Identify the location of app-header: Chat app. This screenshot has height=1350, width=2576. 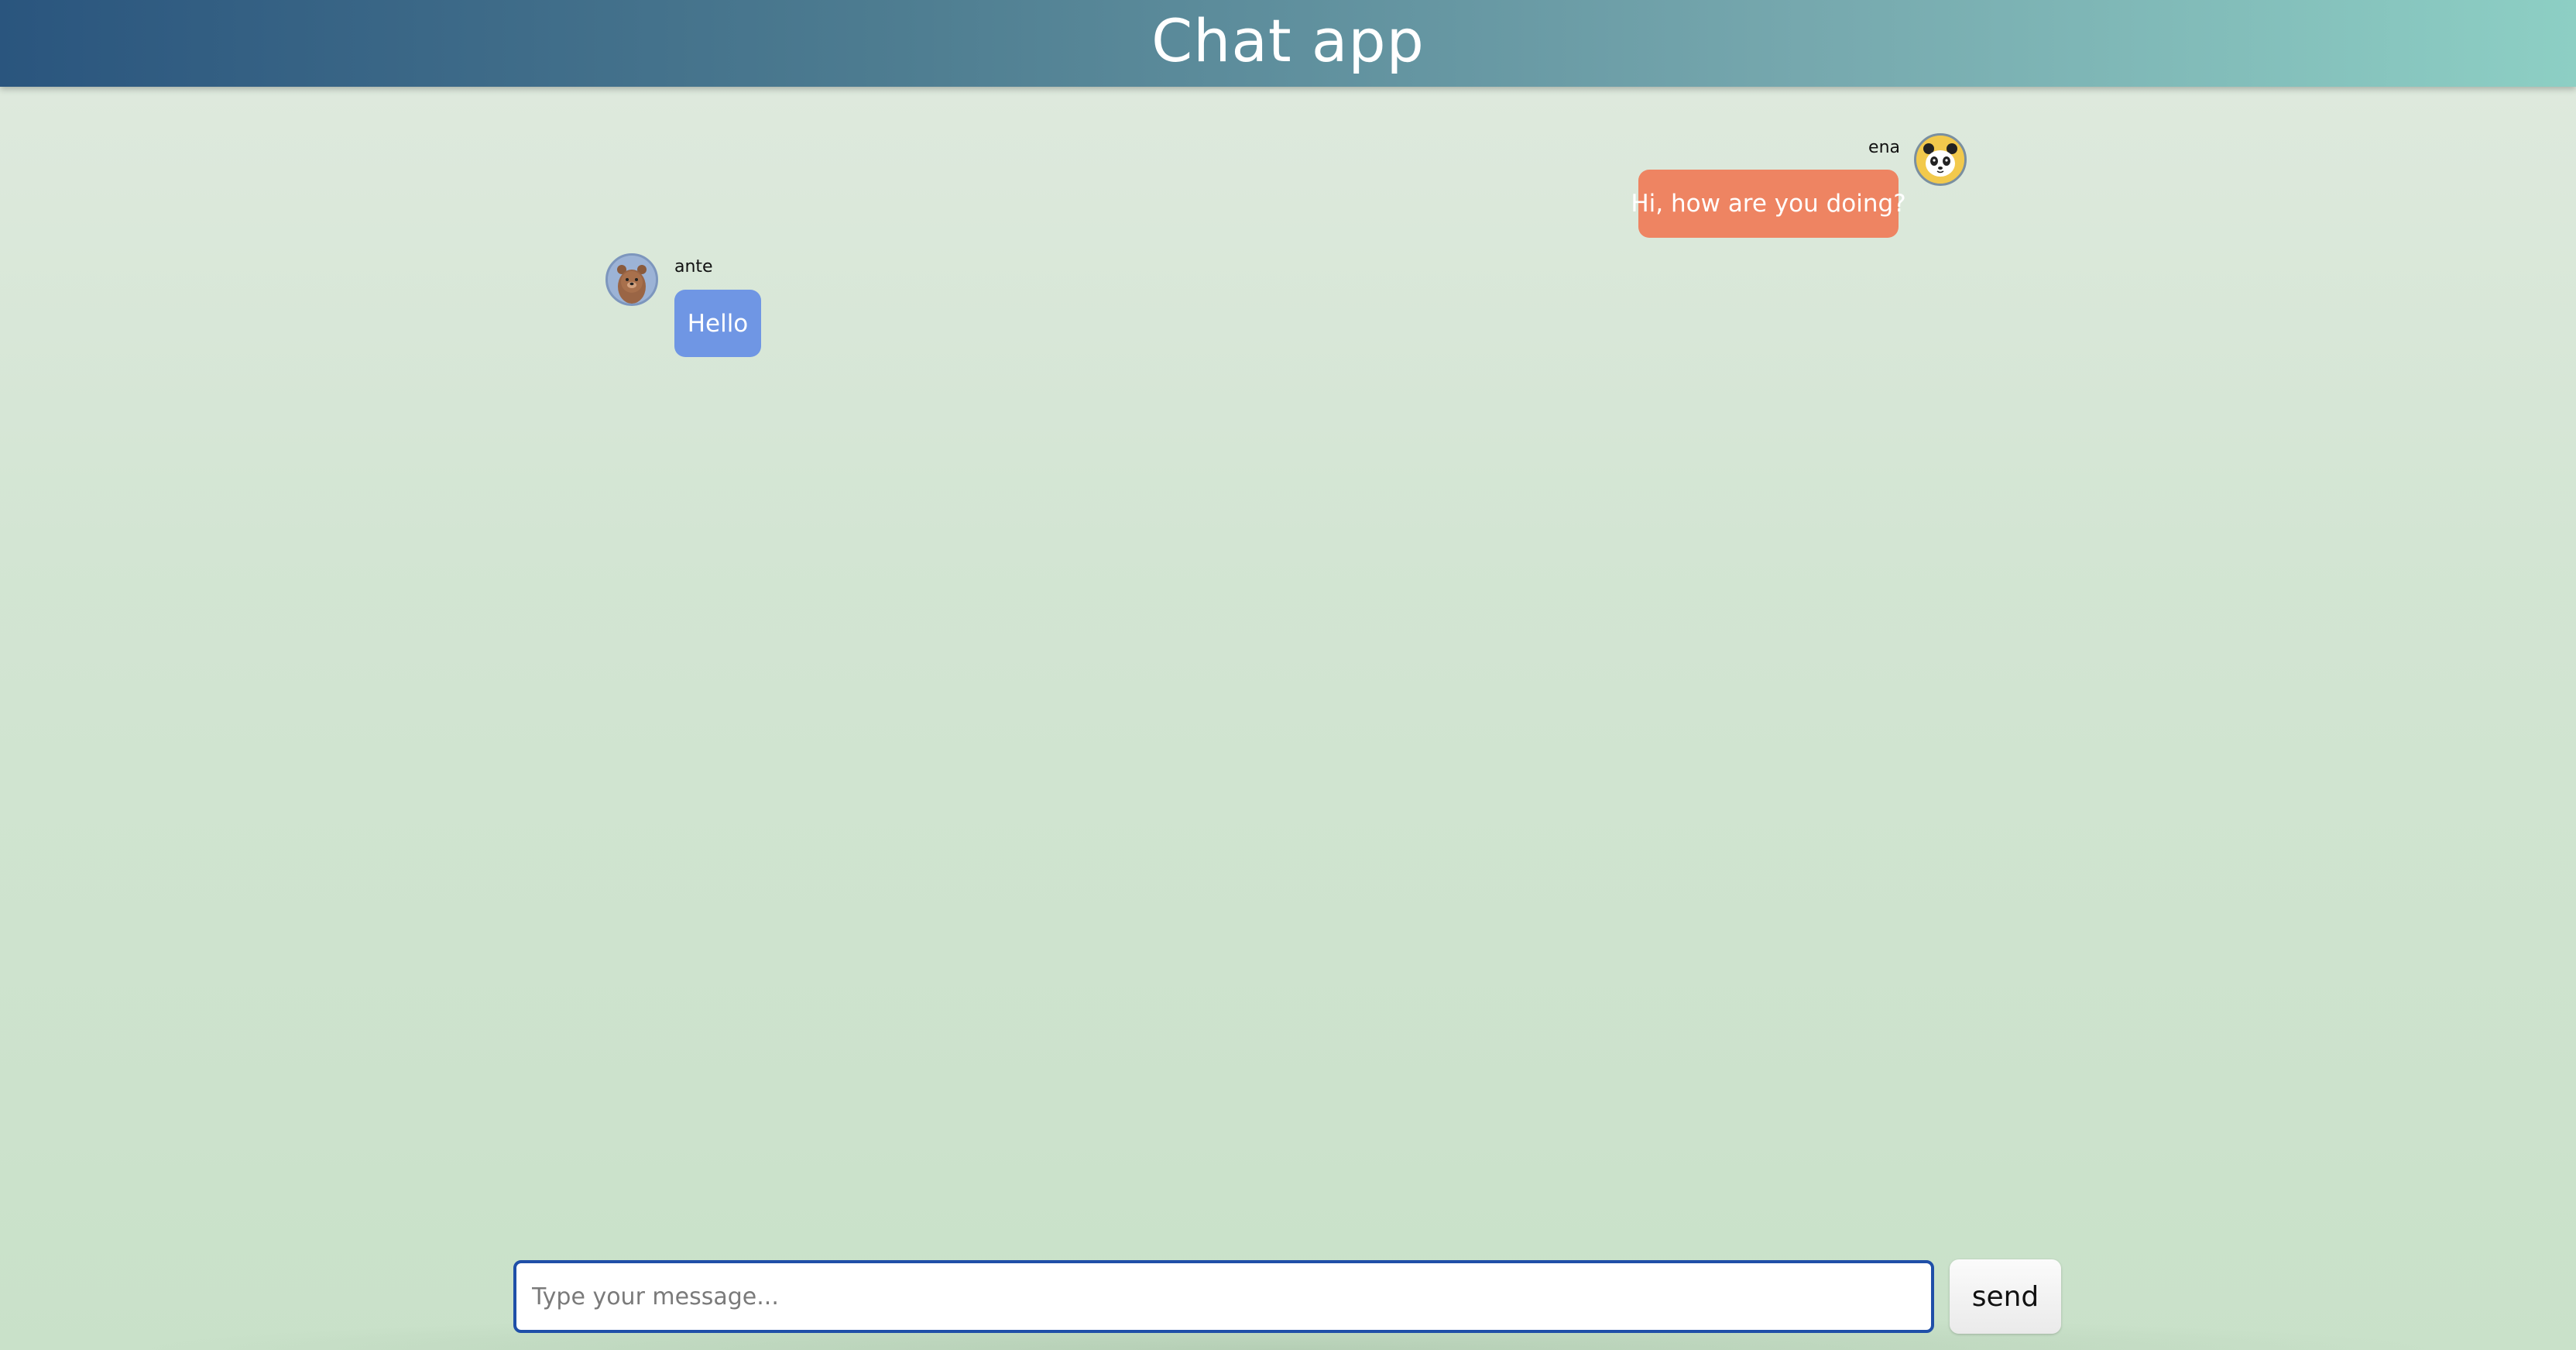
(1288, 43).